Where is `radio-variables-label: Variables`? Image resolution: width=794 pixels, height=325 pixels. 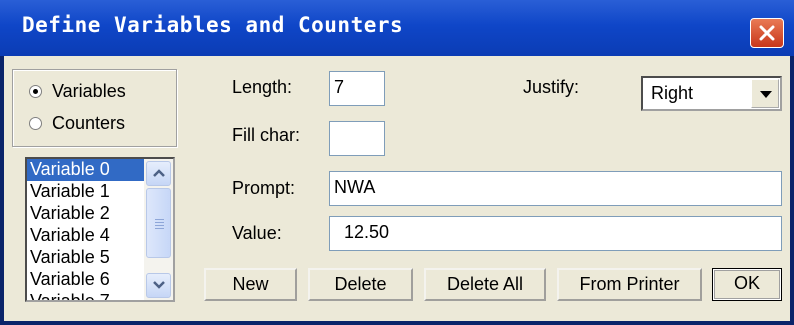
radio-variables-label: Variables is located at coordinates (89, 90).